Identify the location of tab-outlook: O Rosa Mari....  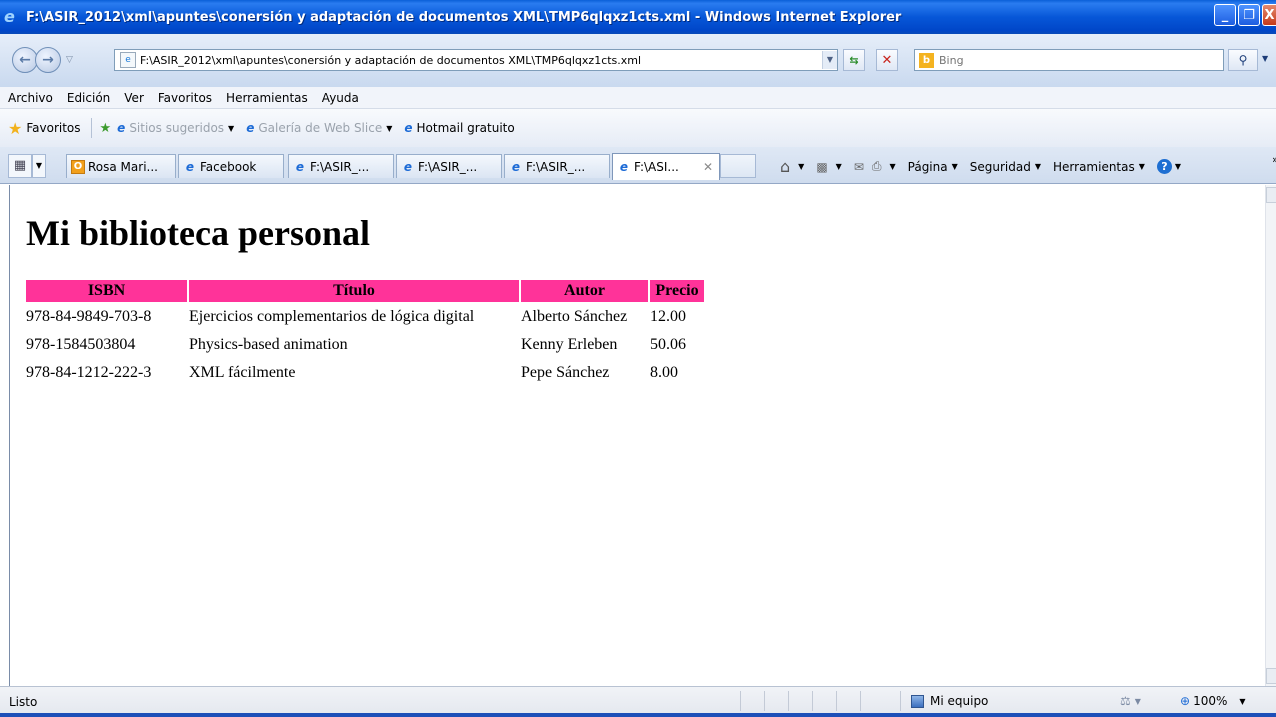
(121, 166).